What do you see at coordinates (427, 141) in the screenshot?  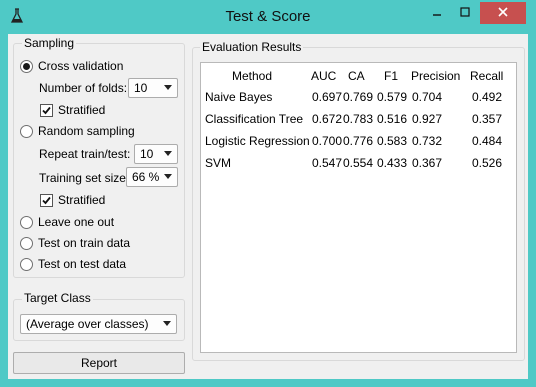 I see `cell-precision: 0.732` at bounding box center [427, 141].